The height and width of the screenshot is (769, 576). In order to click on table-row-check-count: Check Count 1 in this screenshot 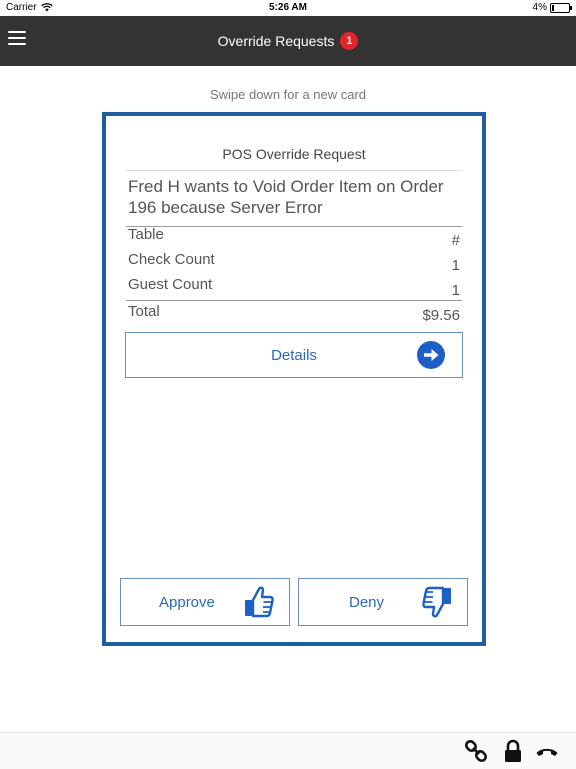, I will do `click(294, 263)`.